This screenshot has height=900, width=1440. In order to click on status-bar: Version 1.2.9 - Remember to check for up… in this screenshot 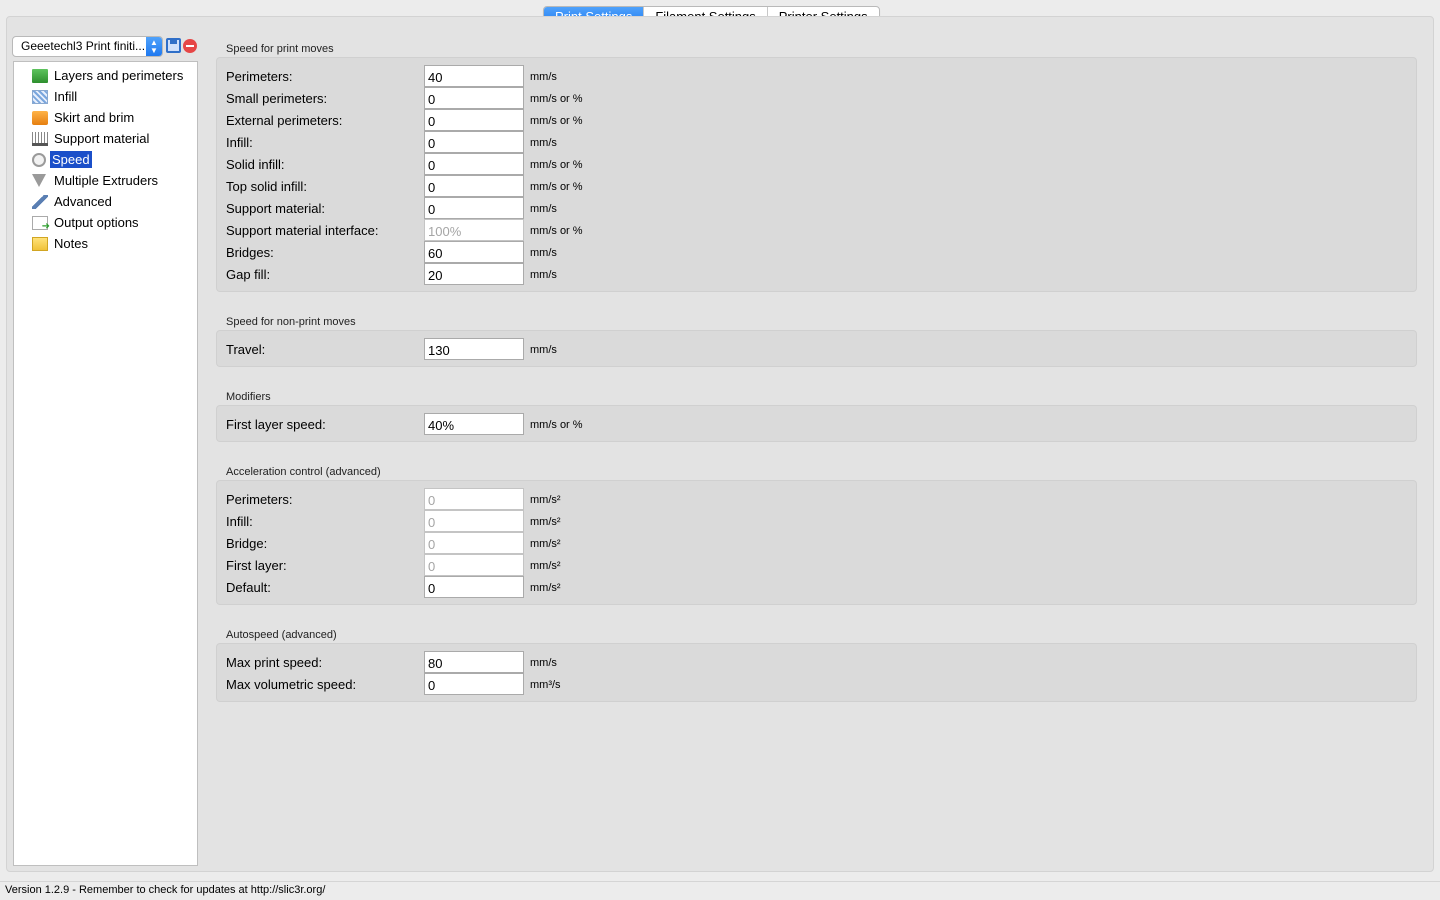, I will do `click(720, 890)`.